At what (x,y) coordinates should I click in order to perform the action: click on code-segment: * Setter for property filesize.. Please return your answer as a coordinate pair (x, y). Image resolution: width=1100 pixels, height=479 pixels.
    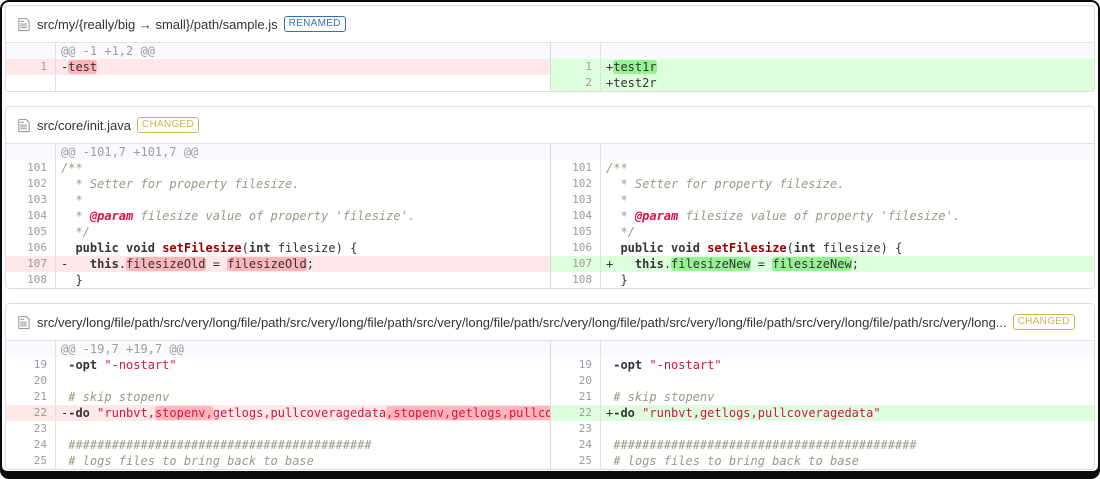
    Looking at the image, I should click on (180, 184).